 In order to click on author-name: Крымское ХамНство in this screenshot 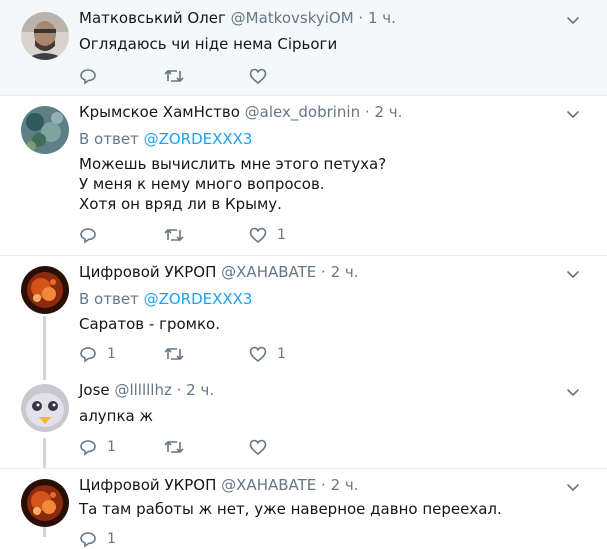, I will do `click(159, 112)`.